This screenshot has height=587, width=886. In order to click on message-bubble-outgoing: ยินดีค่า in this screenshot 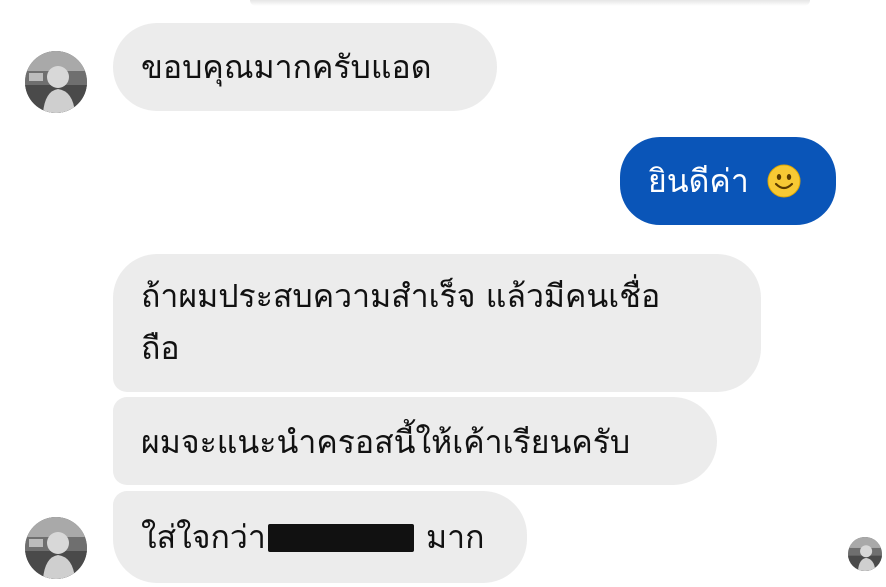, I will do `click(728, 181)`.